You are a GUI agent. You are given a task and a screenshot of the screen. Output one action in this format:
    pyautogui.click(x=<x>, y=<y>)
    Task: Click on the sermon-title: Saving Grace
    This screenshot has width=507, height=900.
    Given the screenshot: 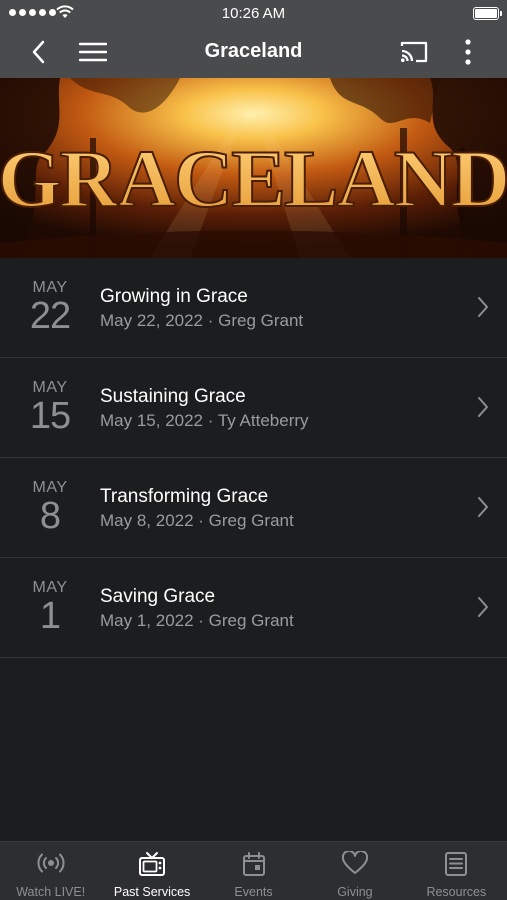 What is the action you would take?
    pyautogui.click(x=158, y=596)
    